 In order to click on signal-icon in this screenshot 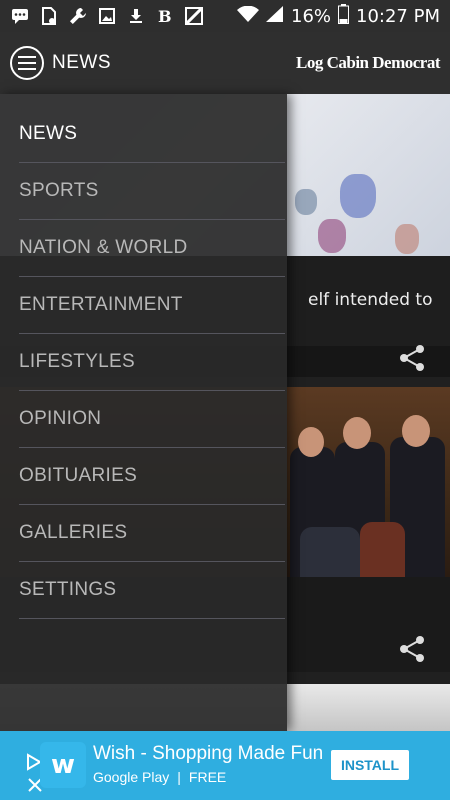, I will do `click(275, 16)`.